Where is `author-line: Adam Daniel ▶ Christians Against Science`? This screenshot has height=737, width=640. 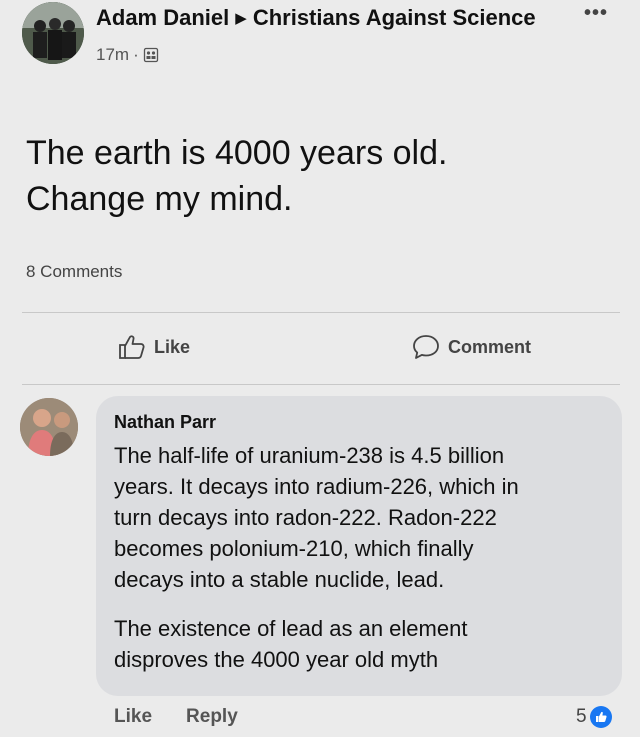 author-line: Adam Daniel ▶ Christians Against Science is located at coordinates (316, 19).